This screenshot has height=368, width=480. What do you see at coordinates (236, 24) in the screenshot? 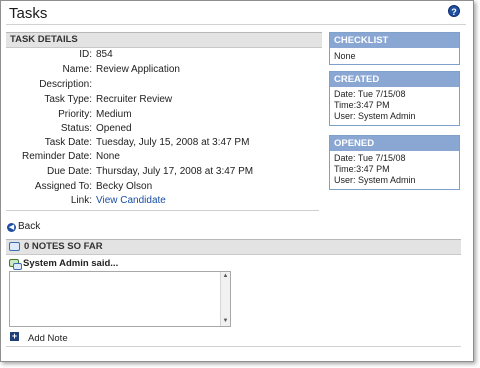
I see `title-divider` at bounding box center [236, 24].